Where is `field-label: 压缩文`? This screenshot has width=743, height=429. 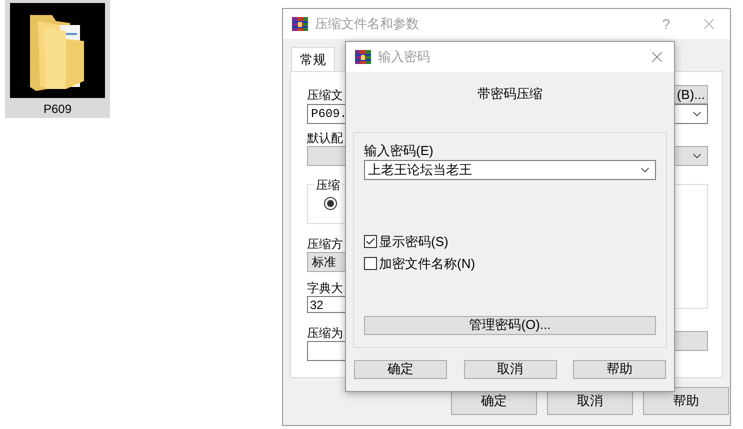
field-label: 压缩文 is located at coordinates (325, 95).